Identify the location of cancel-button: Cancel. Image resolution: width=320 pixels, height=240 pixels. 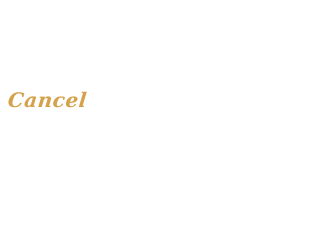
(47, 100).